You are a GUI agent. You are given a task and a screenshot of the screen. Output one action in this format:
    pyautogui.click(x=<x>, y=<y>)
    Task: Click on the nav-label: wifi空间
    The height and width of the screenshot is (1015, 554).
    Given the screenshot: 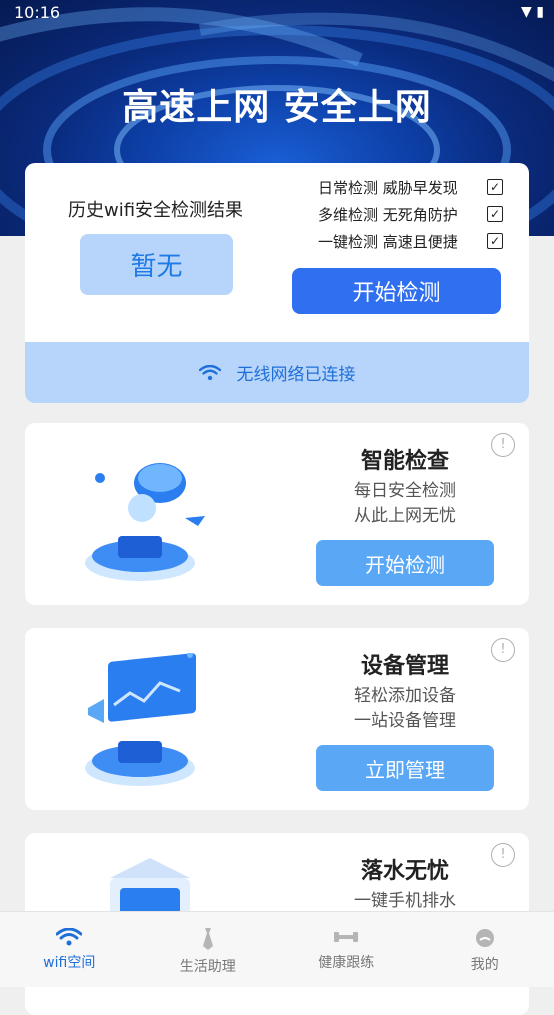 What is the action you would take?
    pyautogui.click(x=69, y=962)
    